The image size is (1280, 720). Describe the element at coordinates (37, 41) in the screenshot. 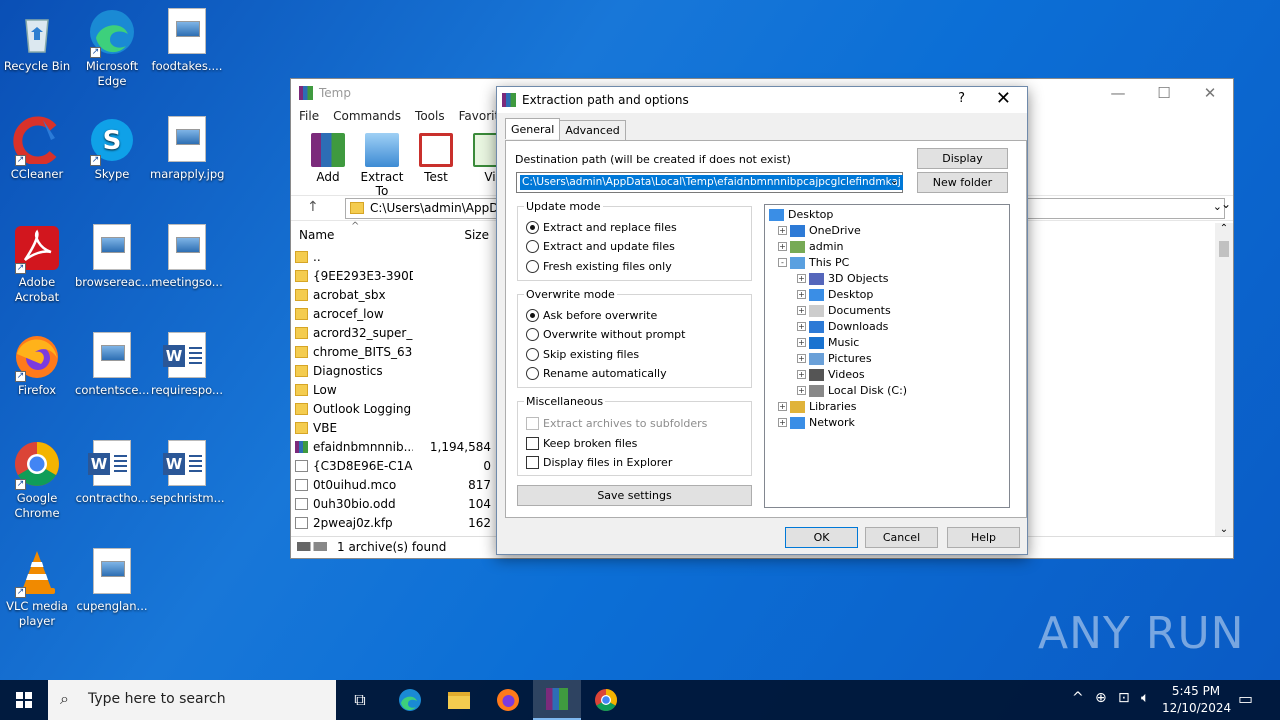

I see `desktop-icon-recycle-bin: Recycle Bin` at that location.